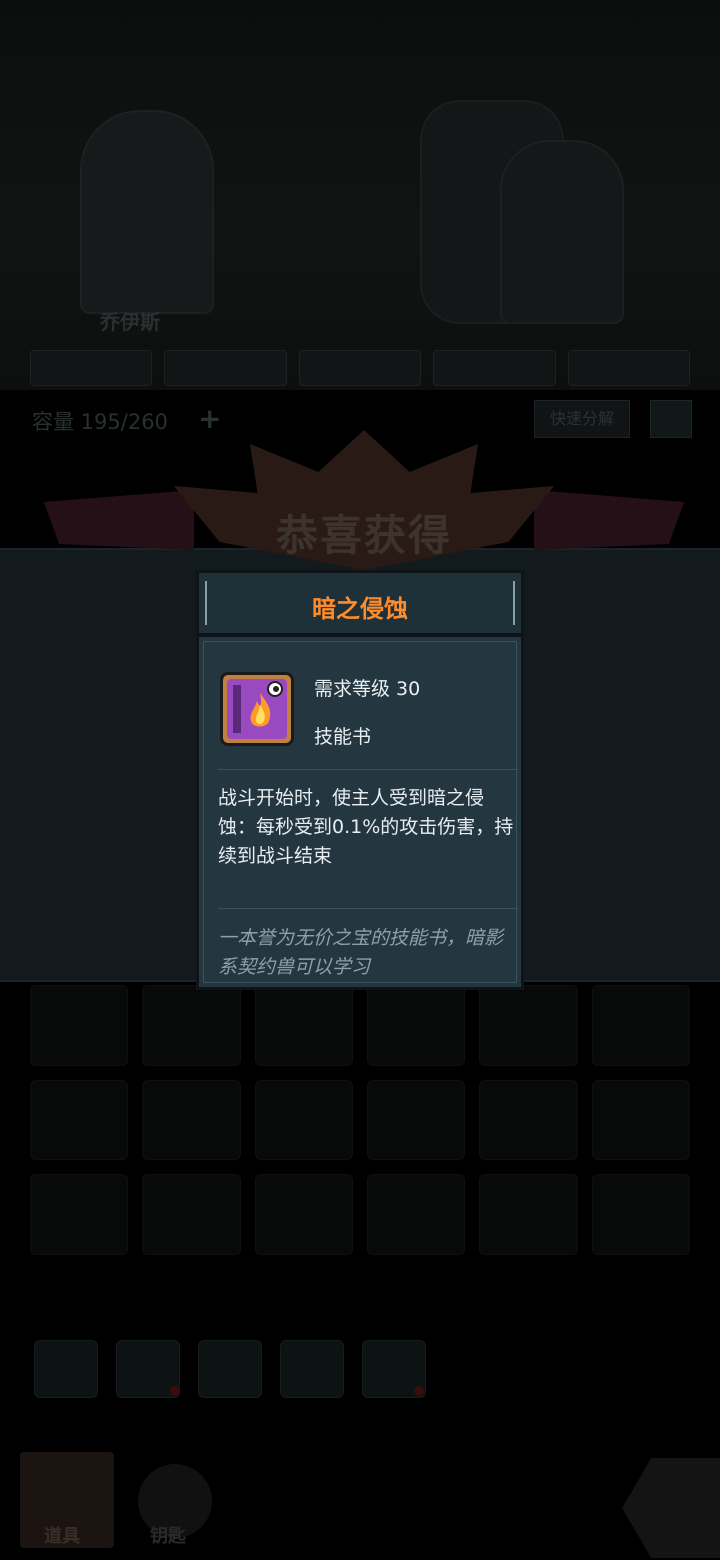 The height and width of the screenshot is (1560, 720). I want to click on banner-title: 恭喜获得, so click(363, 535).